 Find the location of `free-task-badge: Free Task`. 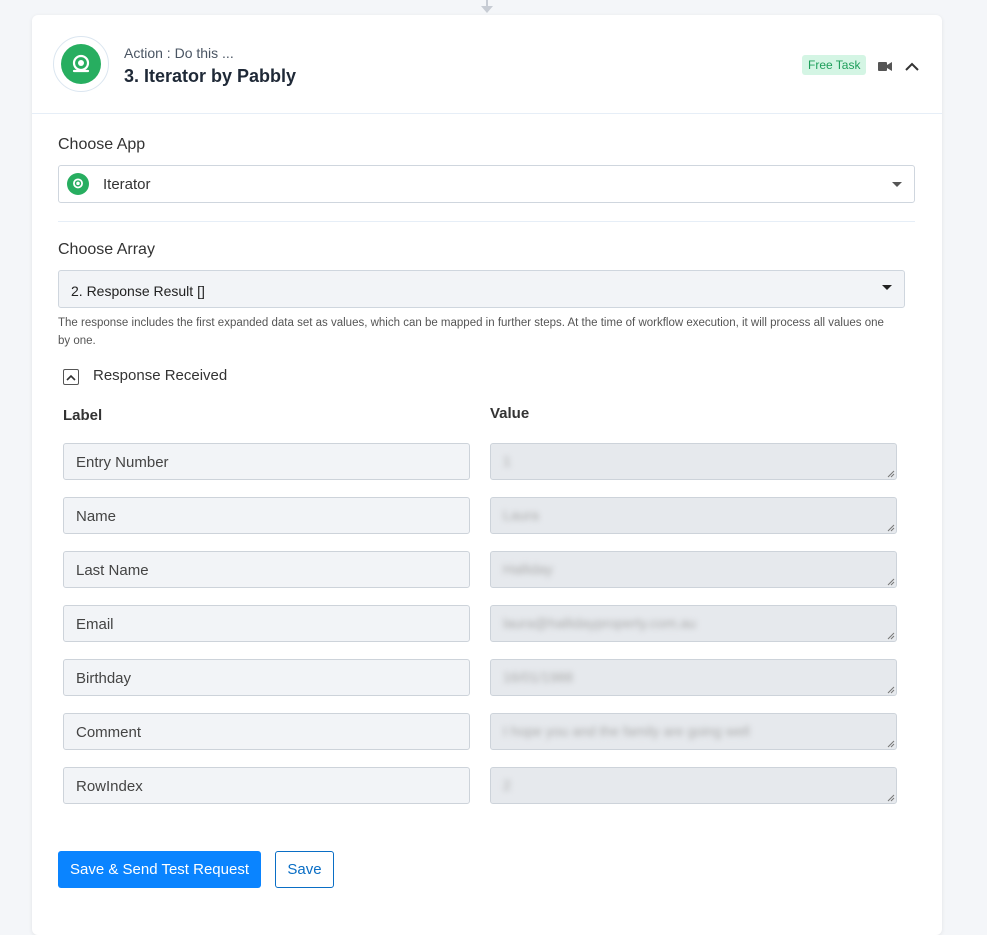

free-task-badge: Free Task is located at coordinates (834, 65).